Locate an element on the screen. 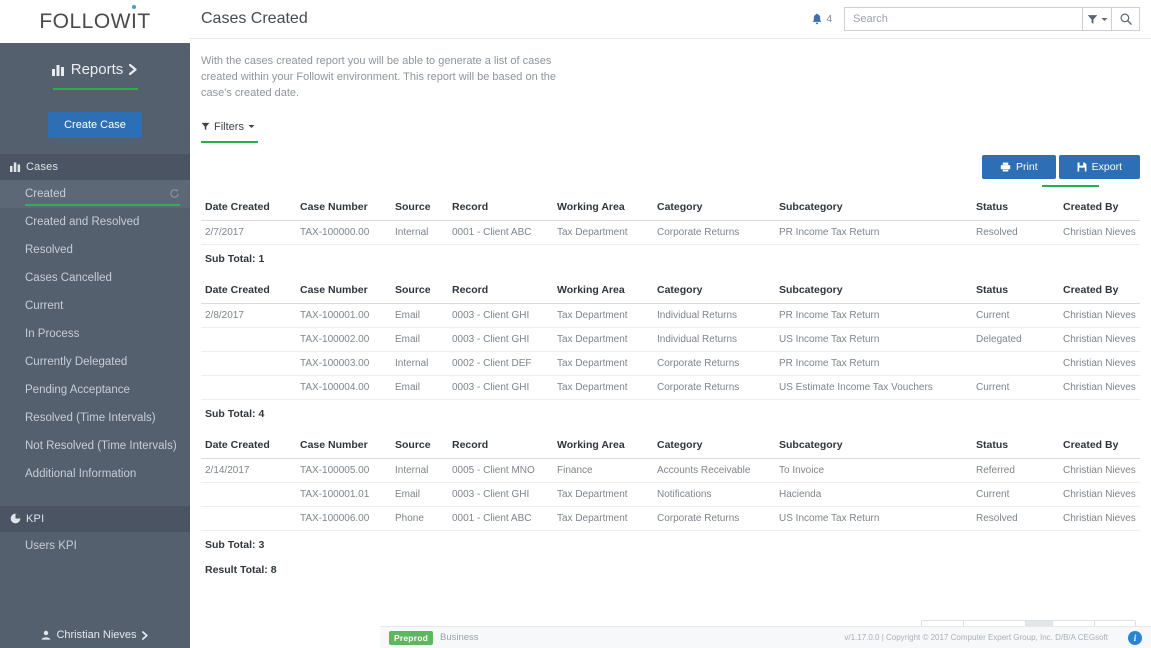  cell-date-created is located at coordinates (248, 339).